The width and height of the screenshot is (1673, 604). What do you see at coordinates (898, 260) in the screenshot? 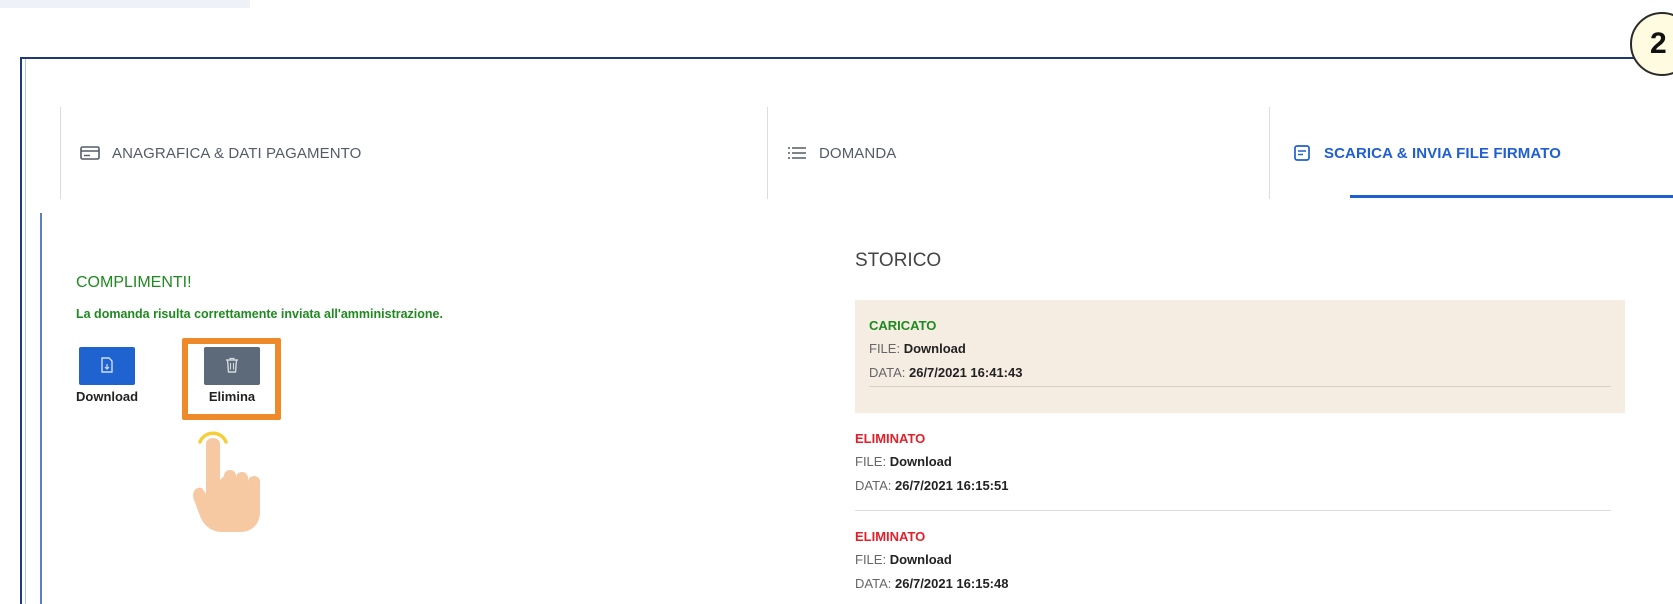
I see `history-title: STORICO` at bounding box center [898, 260].